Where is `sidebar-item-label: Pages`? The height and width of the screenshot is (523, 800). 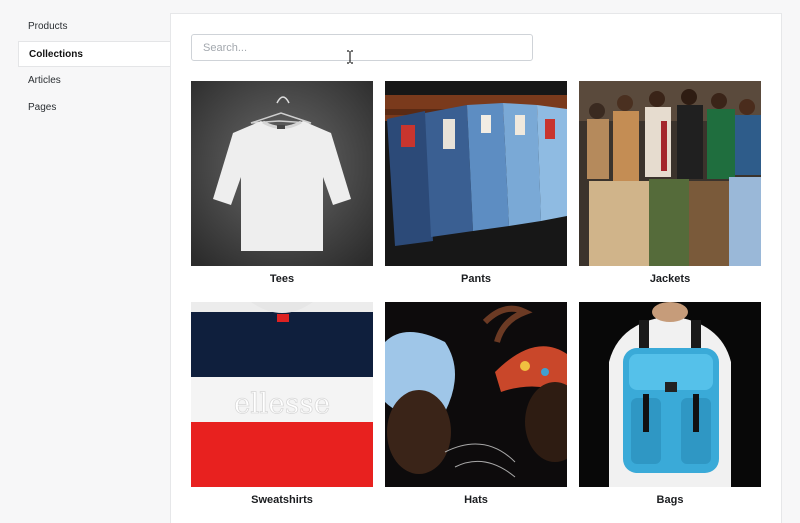
sidebar-item-label: Pages is located at coordinates (42, 107).